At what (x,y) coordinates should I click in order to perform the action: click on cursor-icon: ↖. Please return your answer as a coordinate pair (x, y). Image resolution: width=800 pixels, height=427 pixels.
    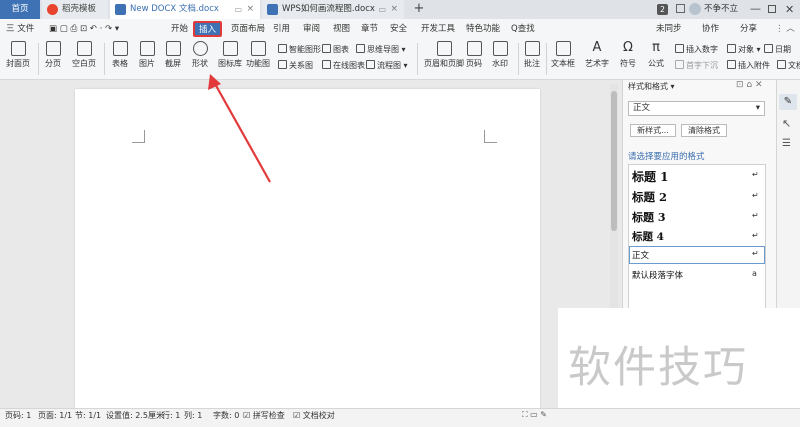
    Looking at the image, I should click on (786, 123).